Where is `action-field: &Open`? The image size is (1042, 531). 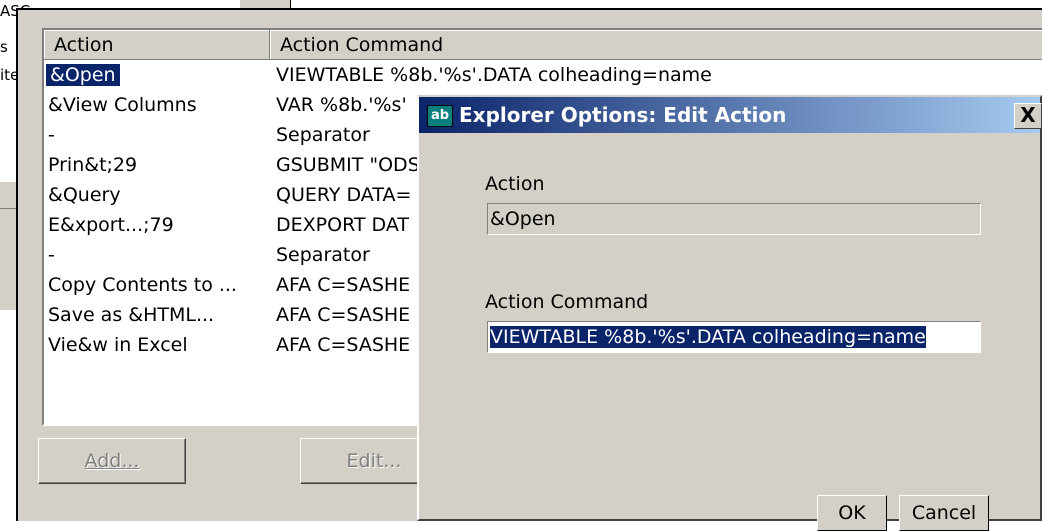
action-field: &Open is located at coordinates (734, 219).